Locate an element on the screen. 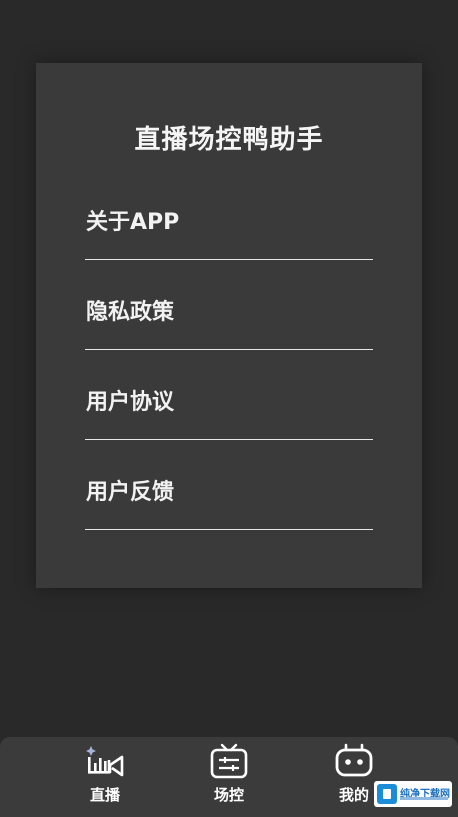 The height and width of the screenshot is (817, 458). bottom-tab-bar: 直播 场控 我的 纯净下载网 is located at coordinates (229, 777).